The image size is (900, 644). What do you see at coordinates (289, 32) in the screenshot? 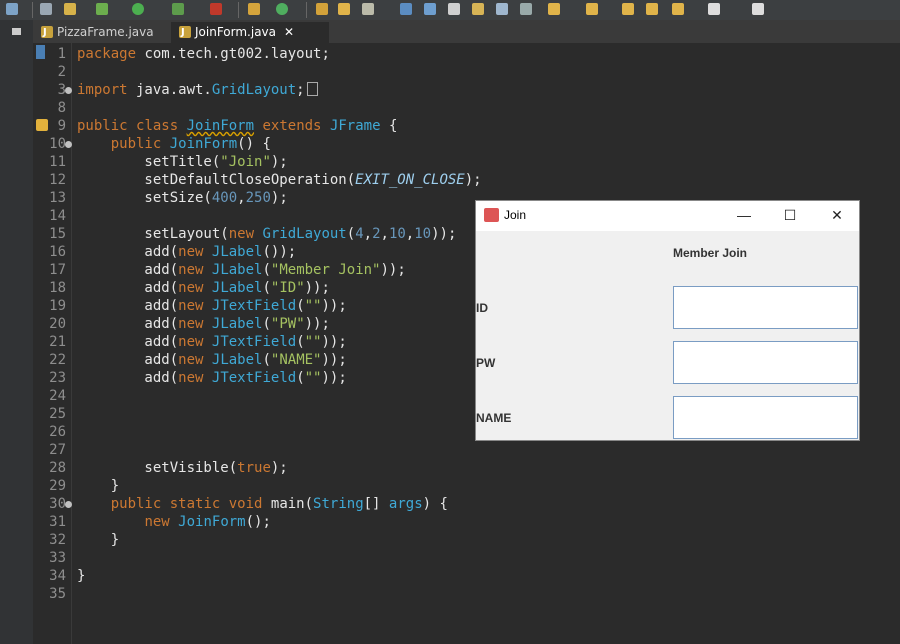
I see `close-tab-icon: ✕` at bounding box center [289, 32].